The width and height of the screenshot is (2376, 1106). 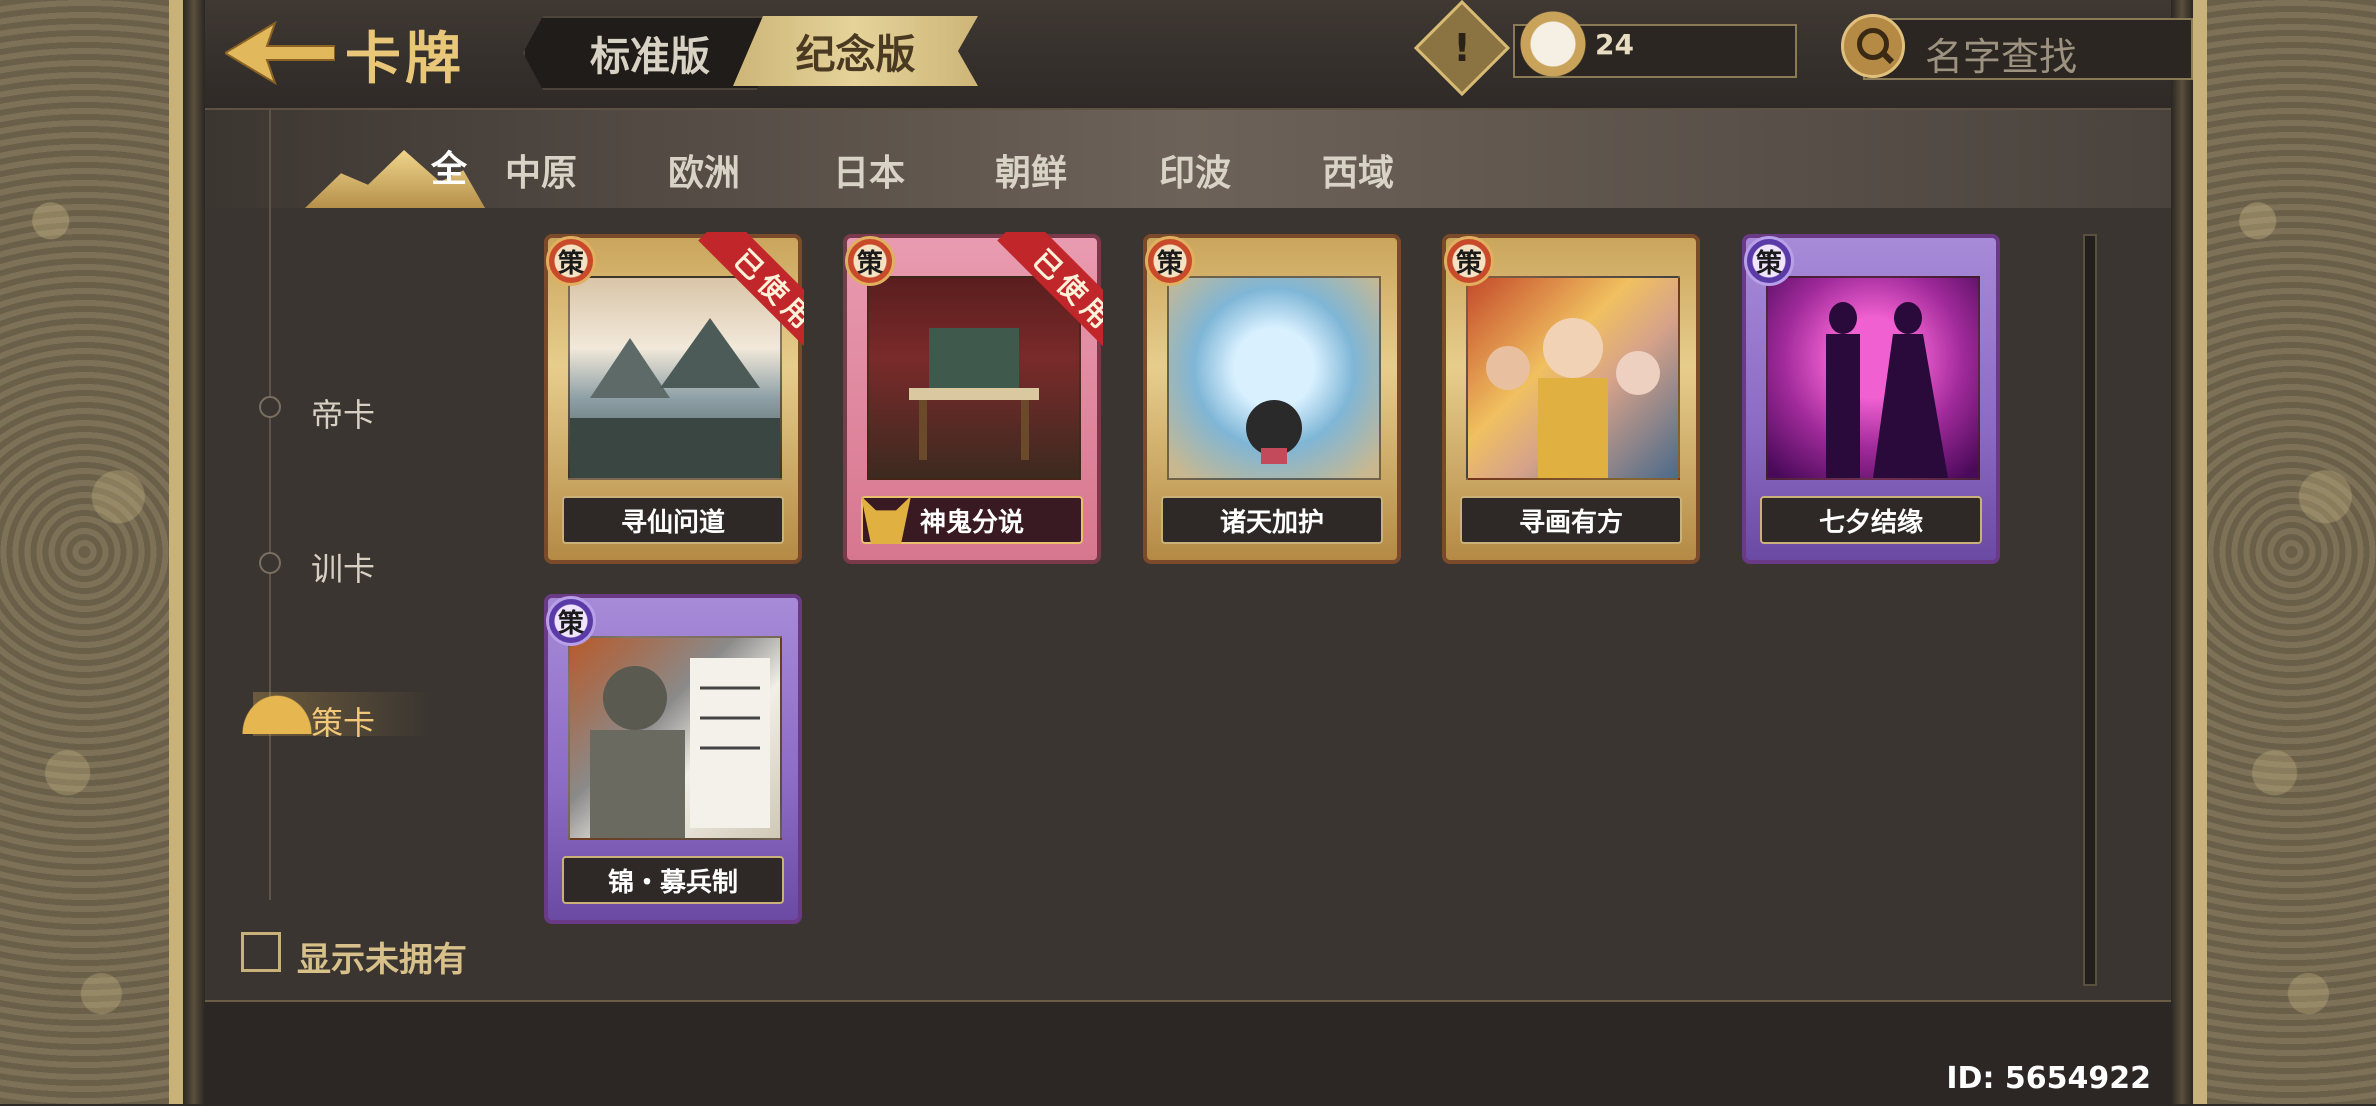 What do you see at coordinates (382, 956) in the screenshot?
I see `show-unowned-label: 显示未拥有` at bounding box center [382, 956].